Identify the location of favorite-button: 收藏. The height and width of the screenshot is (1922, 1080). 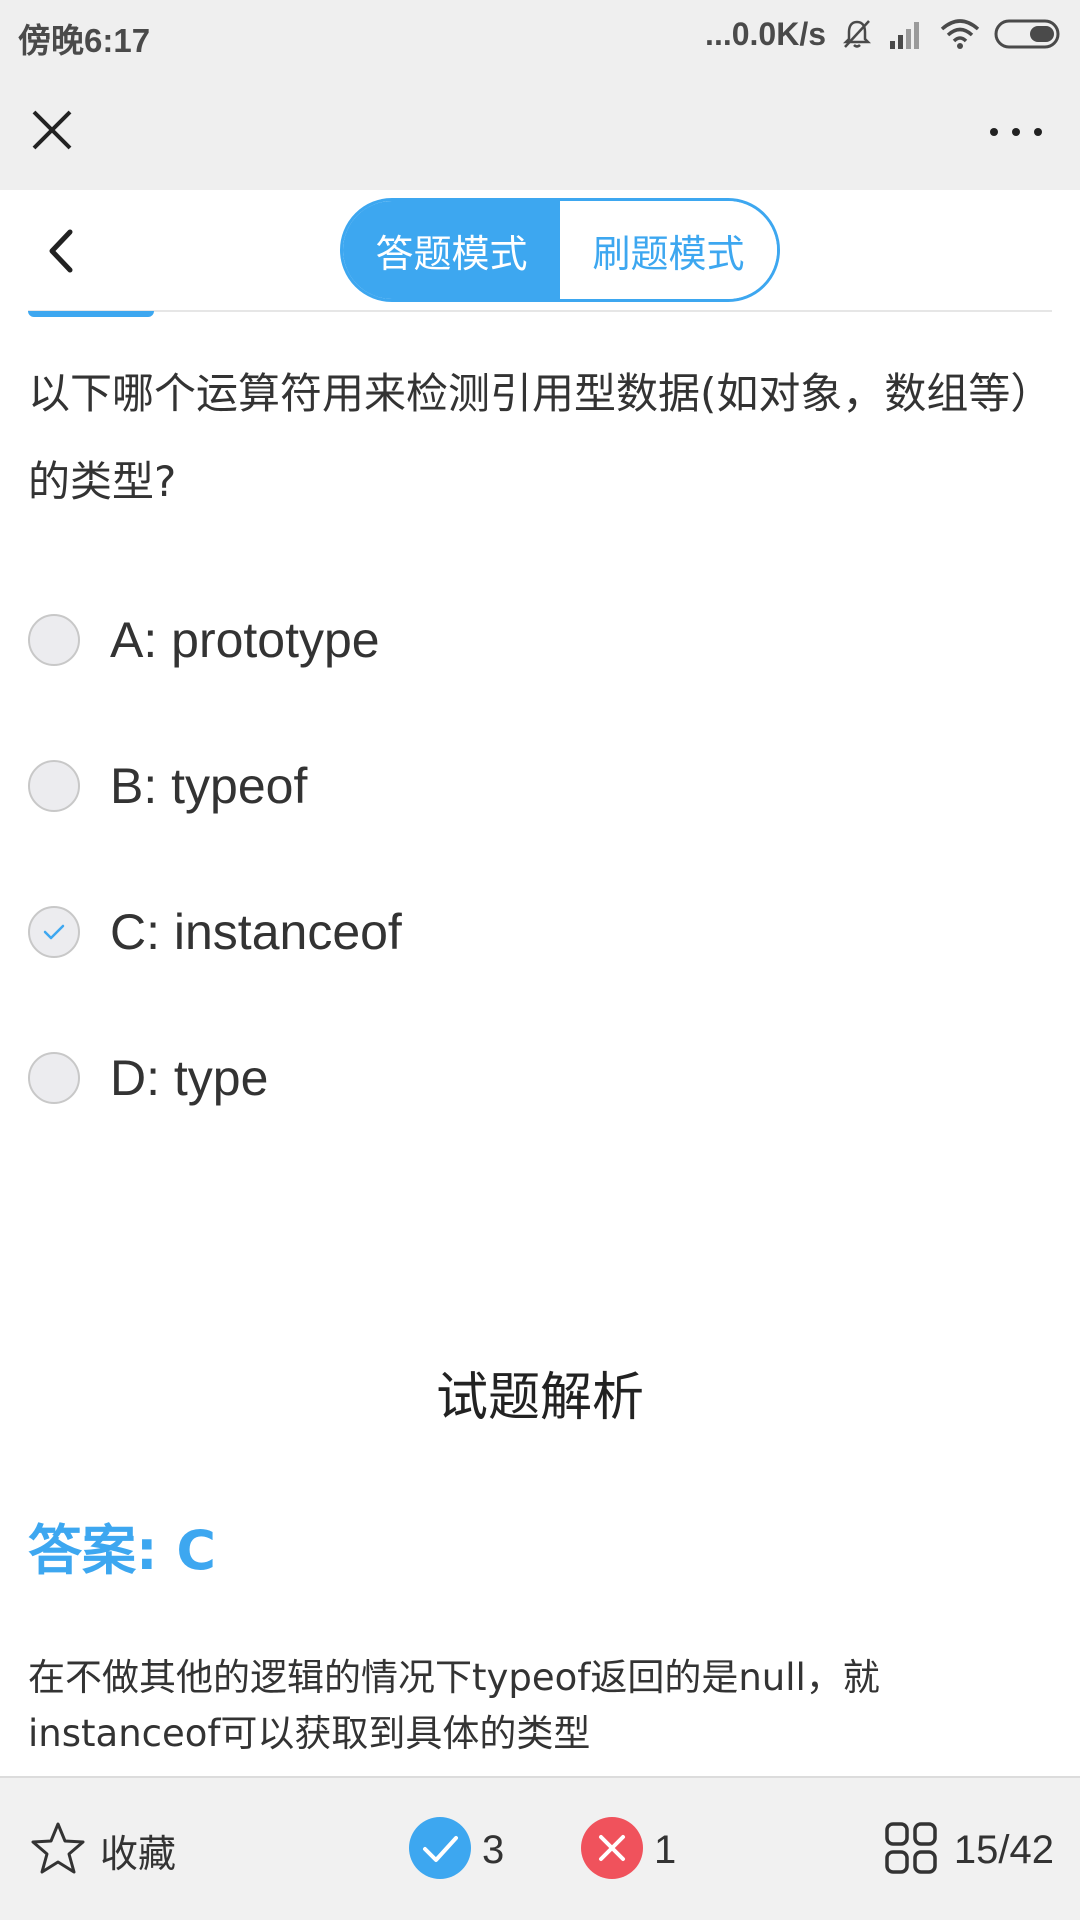
(103, 1850).